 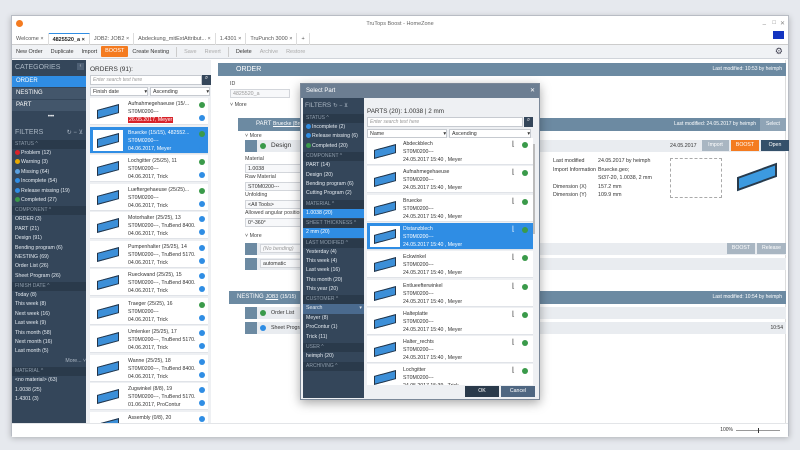 What do you see at coordinates (782, 23) in the screenshot?
I see `close-button: ✕` at bounding box center [782, 23].